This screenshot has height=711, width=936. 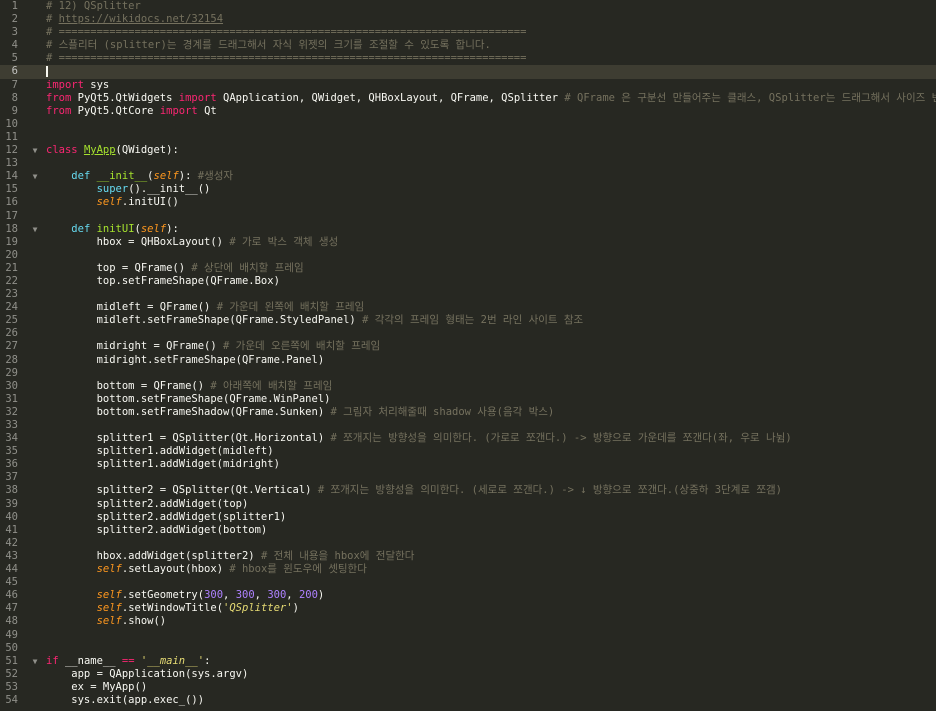 I want to click on line-number: 51, so click(x=11, y=660).